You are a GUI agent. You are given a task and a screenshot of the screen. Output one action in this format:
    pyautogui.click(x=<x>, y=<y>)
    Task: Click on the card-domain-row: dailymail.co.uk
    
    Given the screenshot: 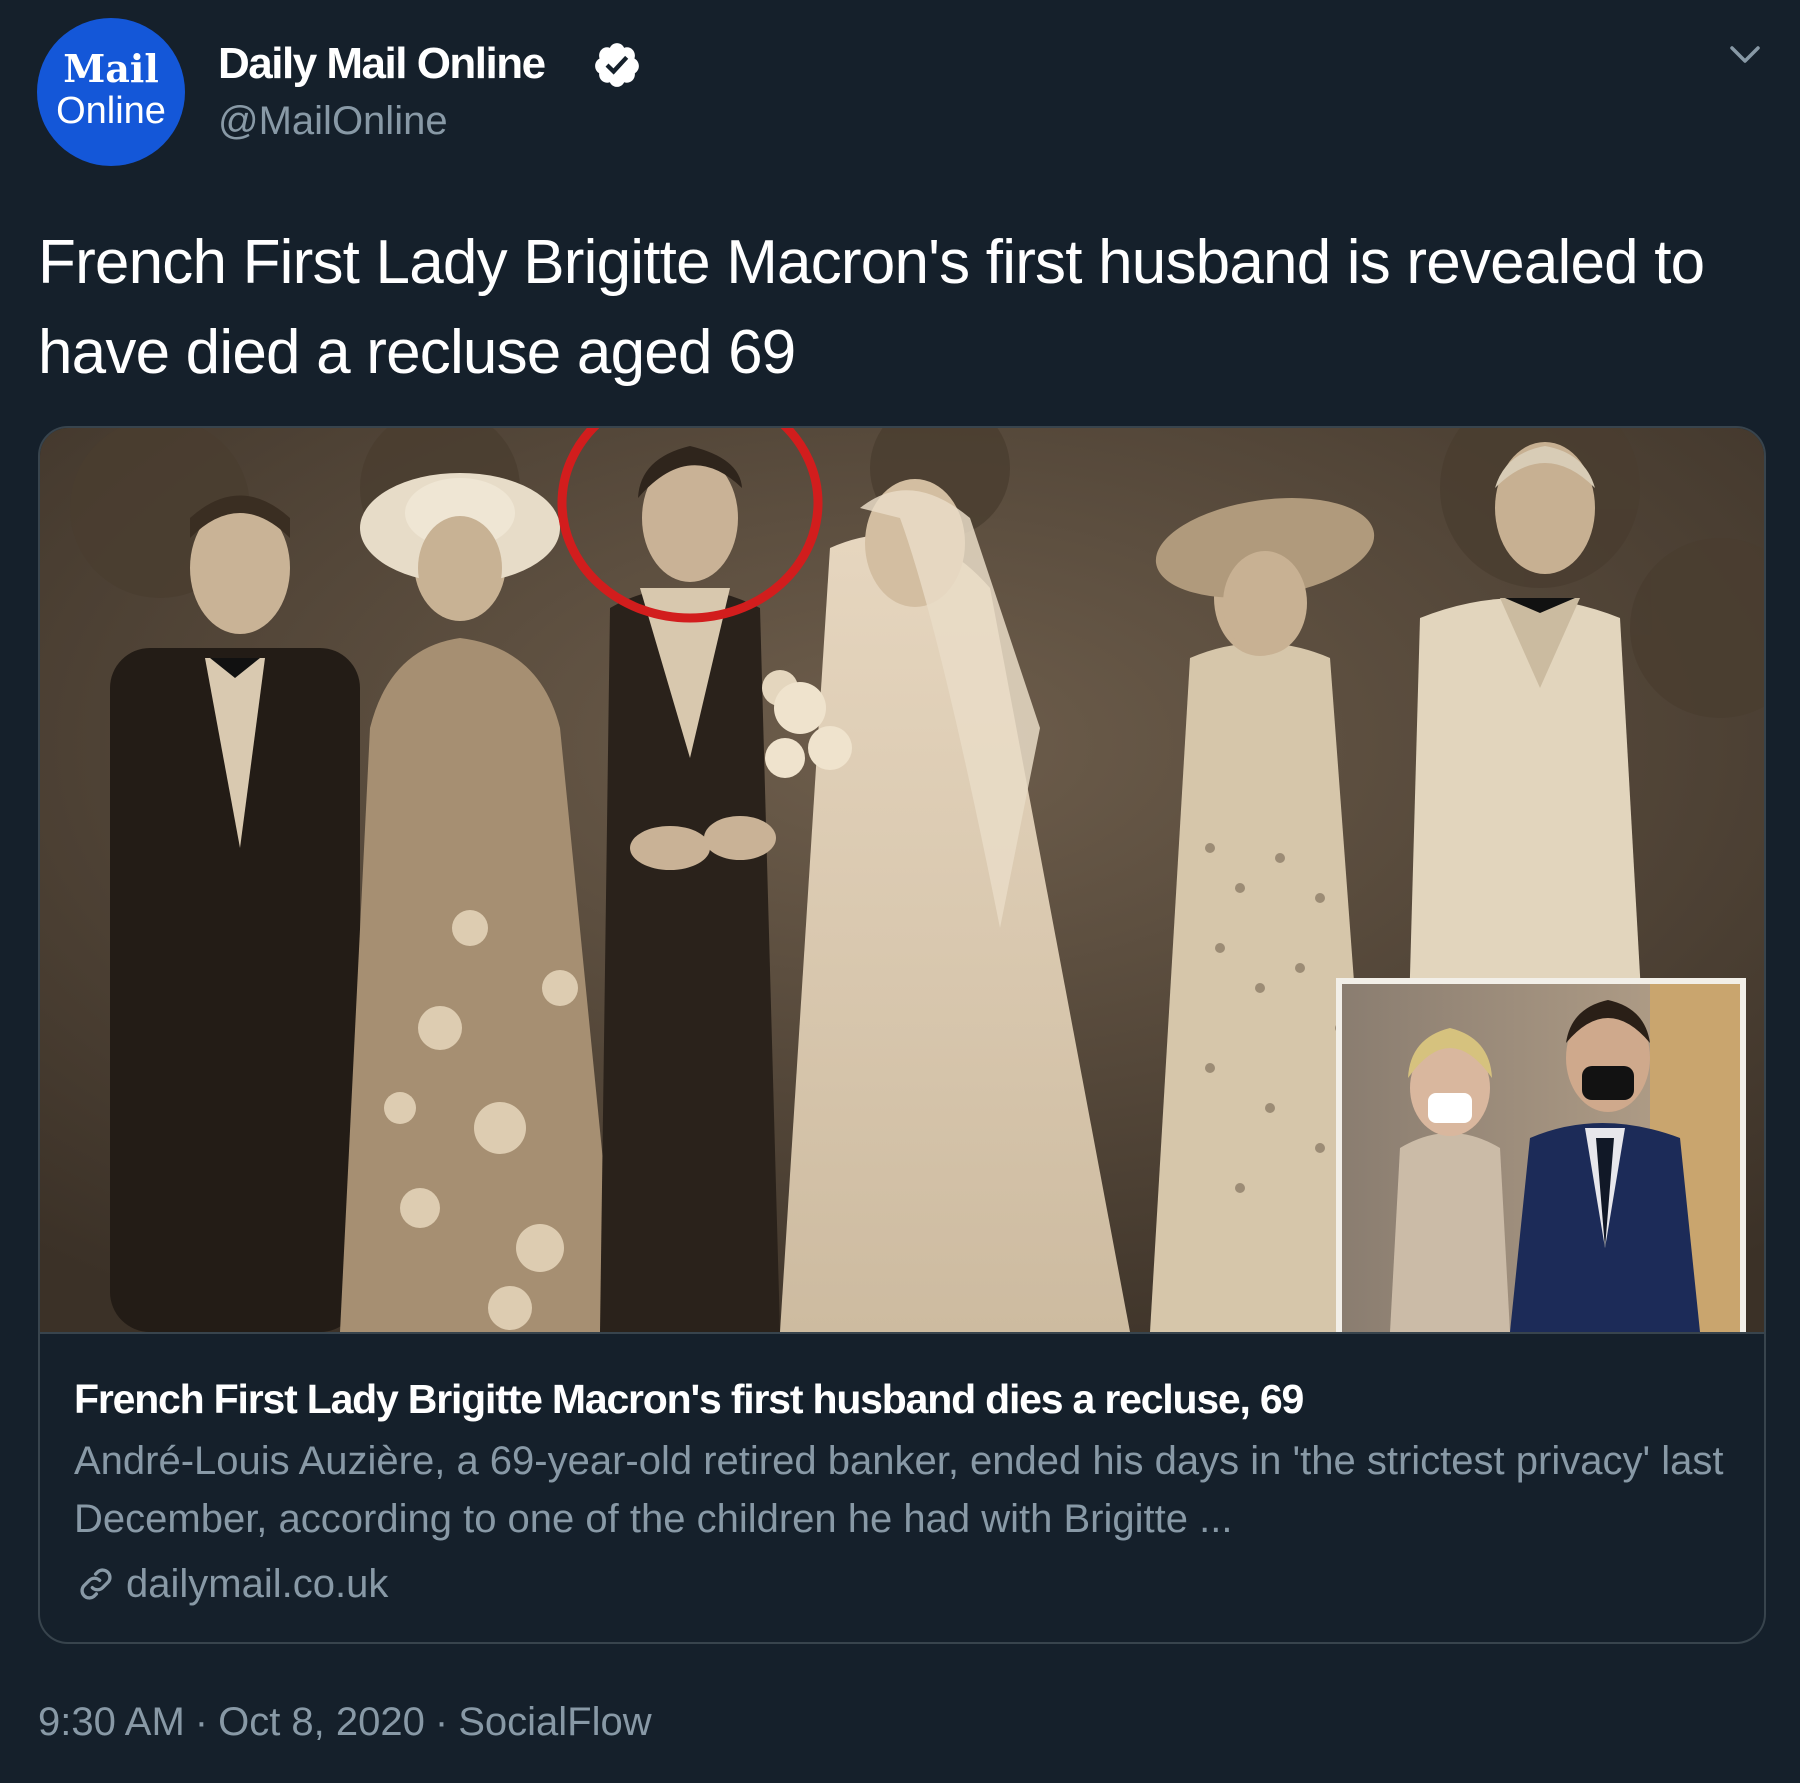 What is the action you would take?
    pyautogui.click(x=231, y=1584)
    